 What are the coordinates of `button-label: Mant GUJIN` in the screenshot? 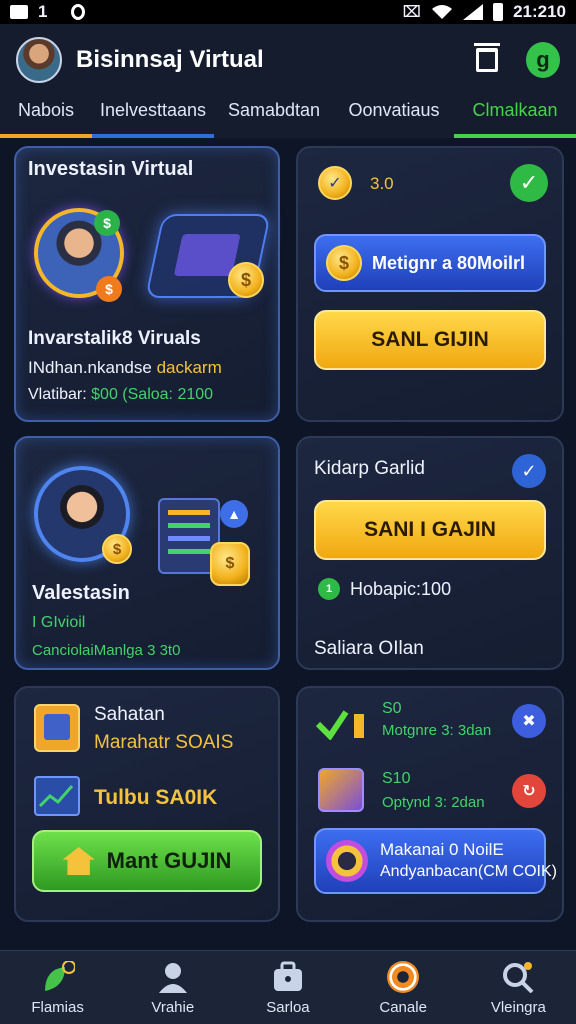 It's located at (169, 860).